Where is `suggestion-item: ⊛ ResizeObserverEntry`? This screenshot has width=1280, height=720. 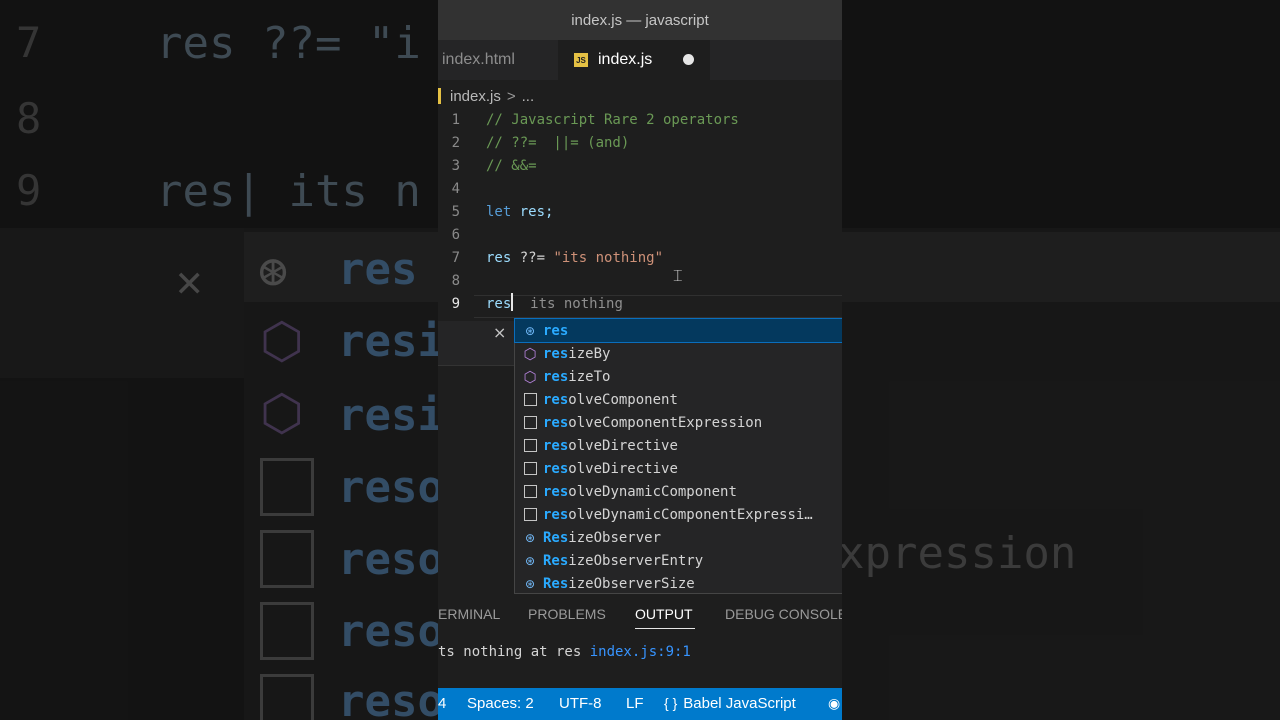 suggestion-item: ⊛ ResizeObserverEntry is located at coordinates (678, 560).